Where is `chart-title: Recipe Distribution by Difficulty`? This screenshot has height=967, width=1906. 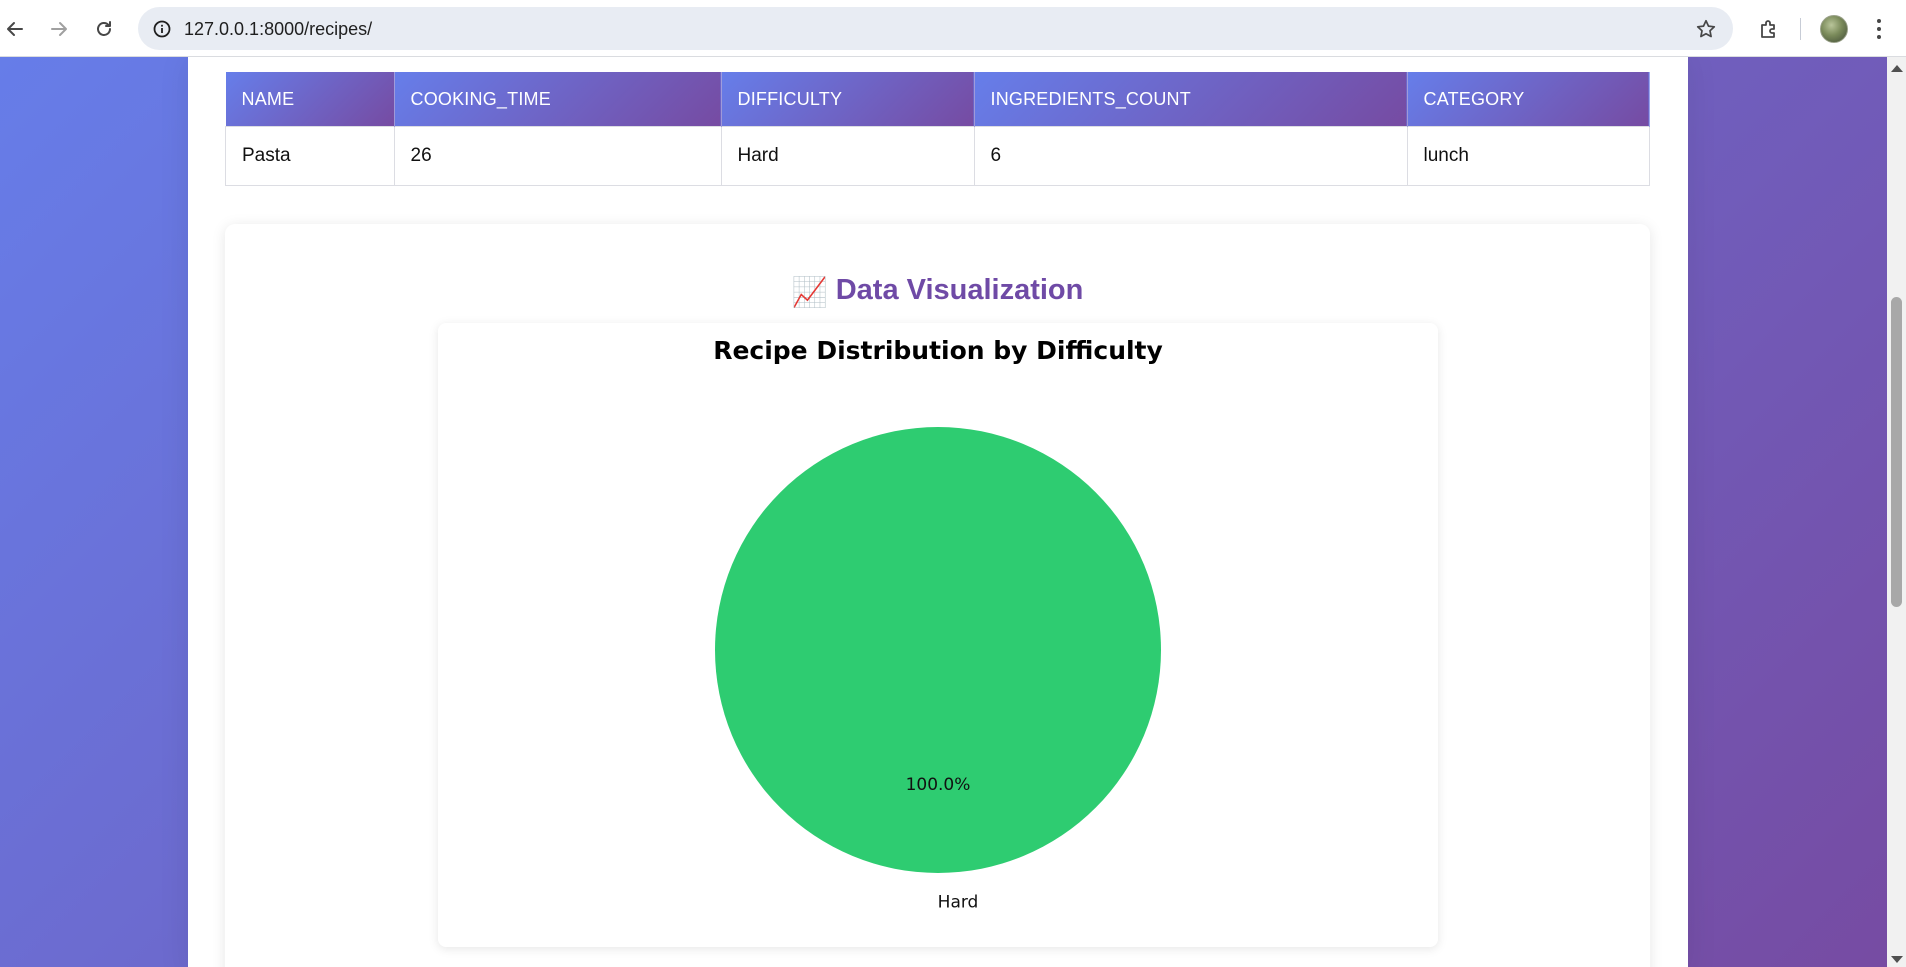
chart-title: Recipe Distribution by Difficulty is located at coordinates (938, 350).